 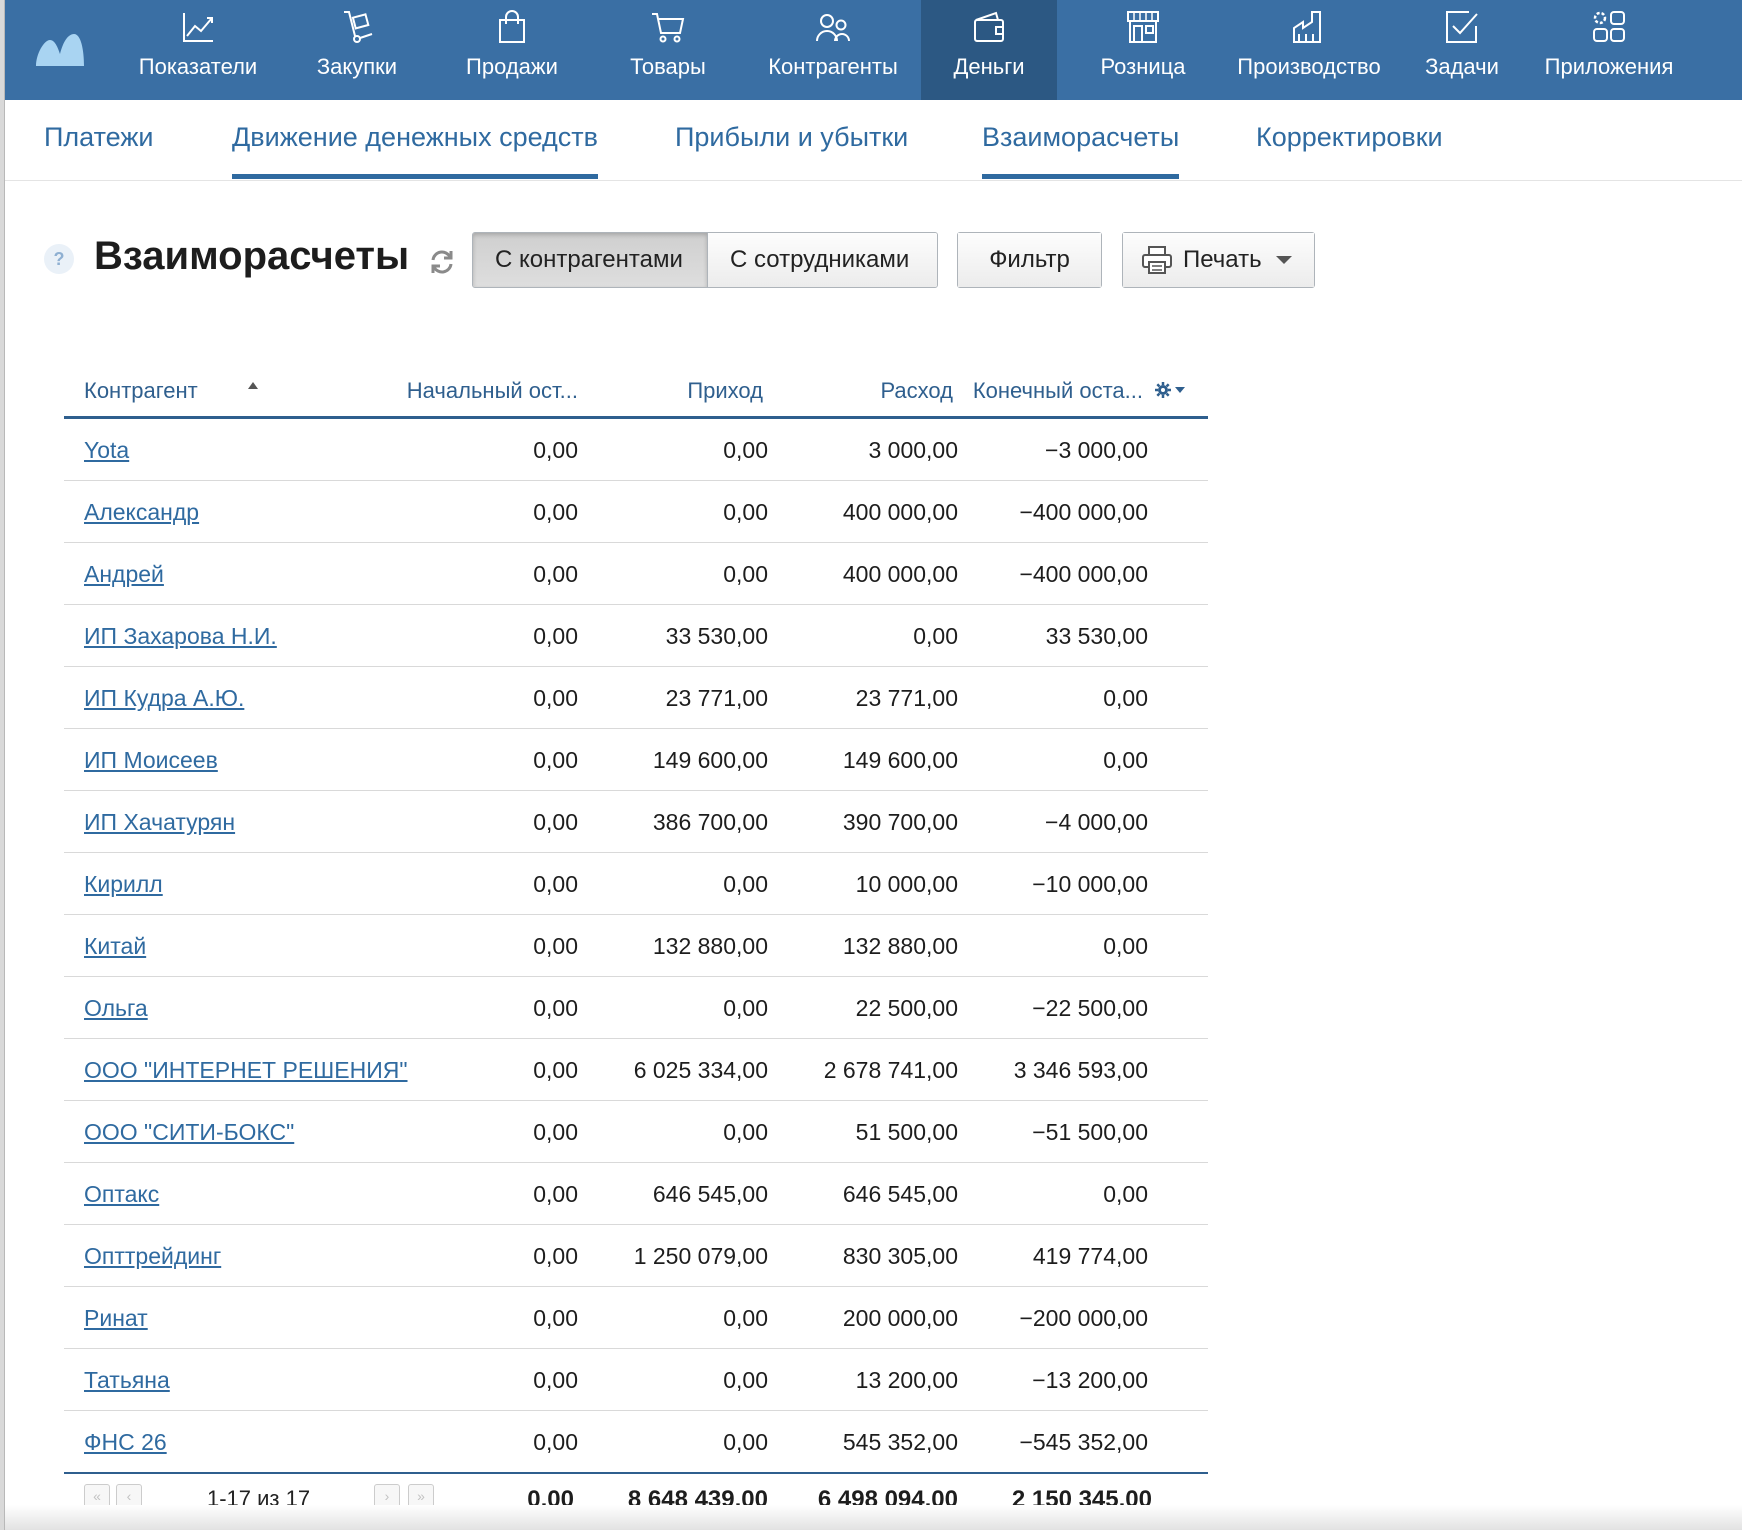 What do you see at coordinates (1081, 150) in the screenshot?
I see `tab-settlements: Взаиморасчеты` at bounding box center [1081, 150].